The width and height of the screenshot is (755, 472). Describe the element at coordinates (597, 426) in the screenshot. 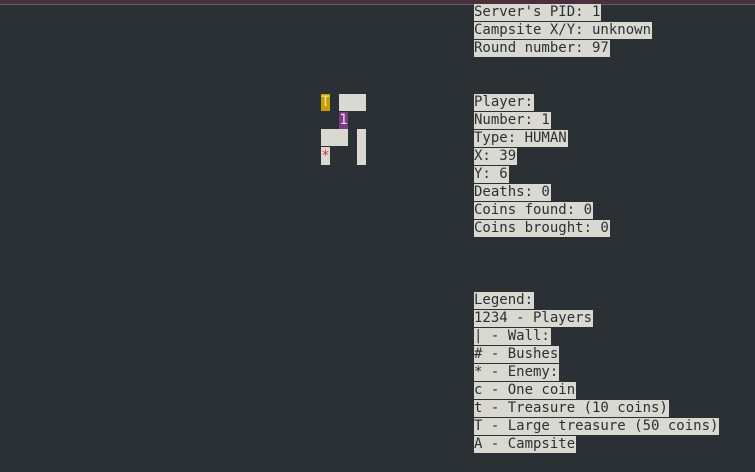

I see `legend-large-treasure: T - Large treasure (50 coins)` at that location.